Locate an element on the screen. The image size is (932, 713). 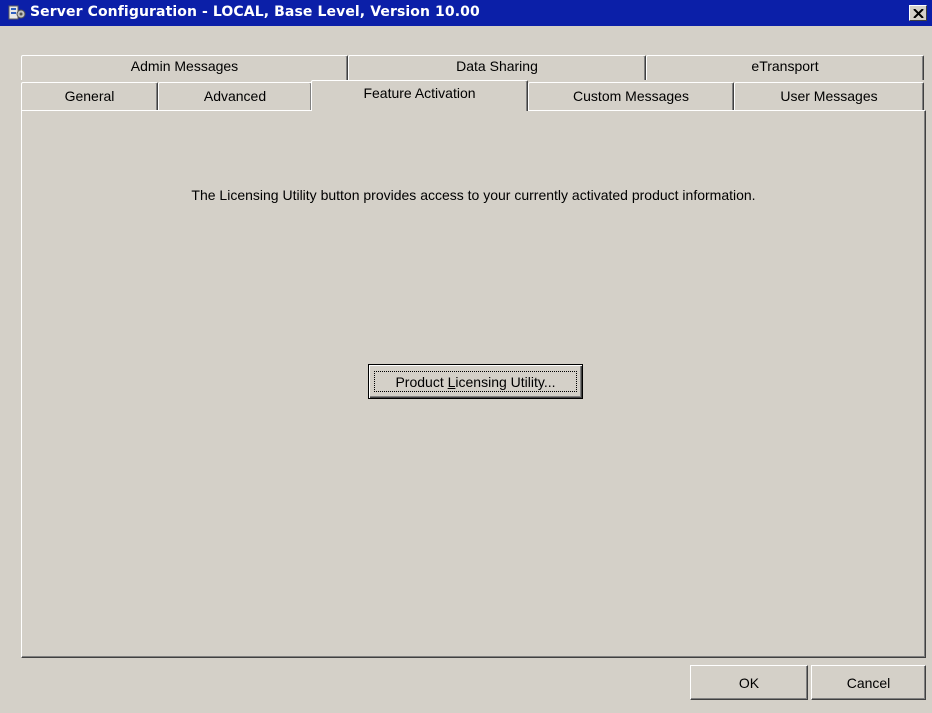
server-app-icon is located at coordinates (17, 12).